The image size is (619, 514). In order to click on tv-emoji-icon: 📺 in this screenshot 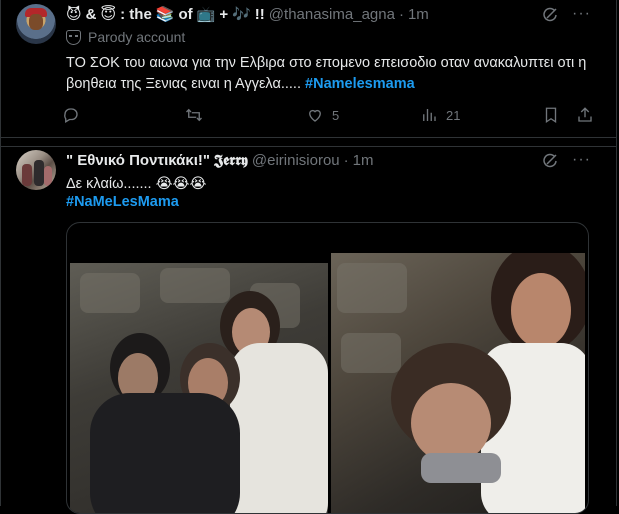, I will do `click(206, 14)`.